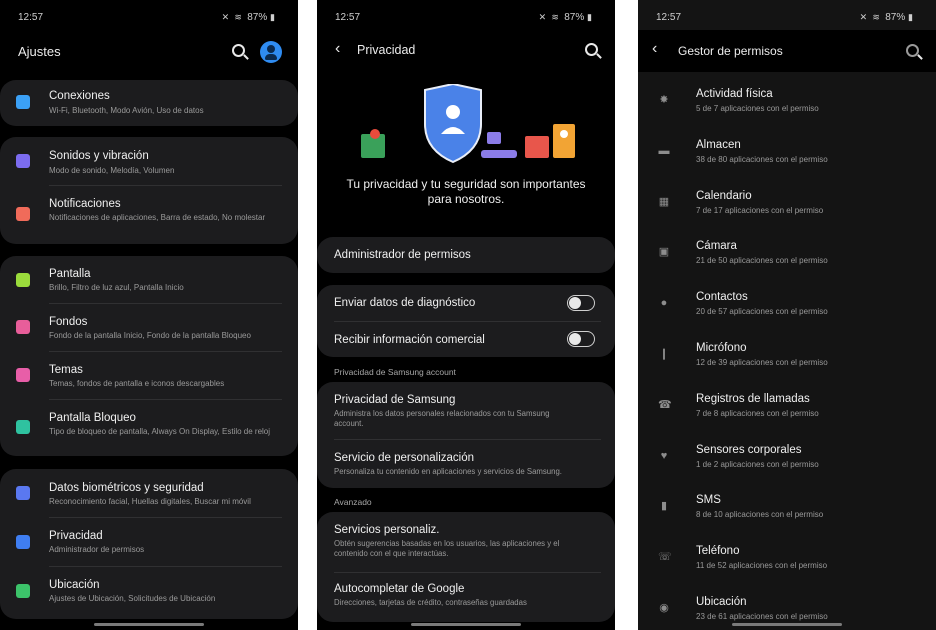  What do you see at coordinates (23, 375) in the screenshot?
I see `themes-icon` at bounding box center [23, 375].